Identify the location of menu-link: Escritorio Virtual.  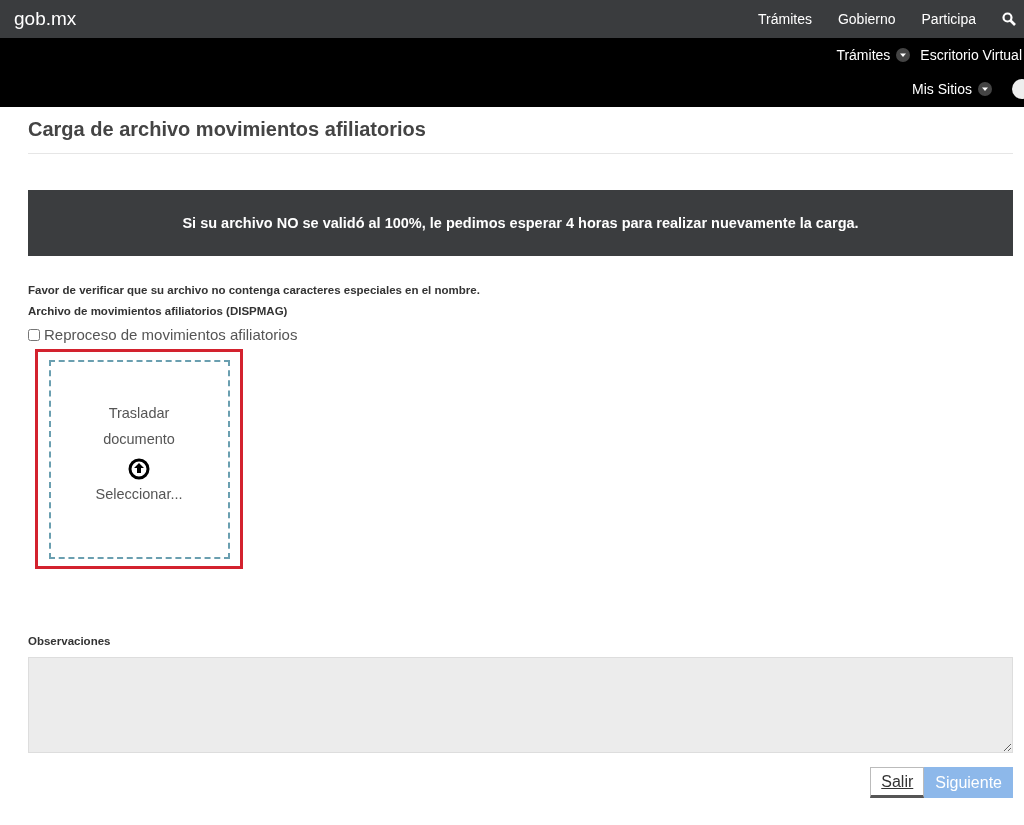
(971, 55).